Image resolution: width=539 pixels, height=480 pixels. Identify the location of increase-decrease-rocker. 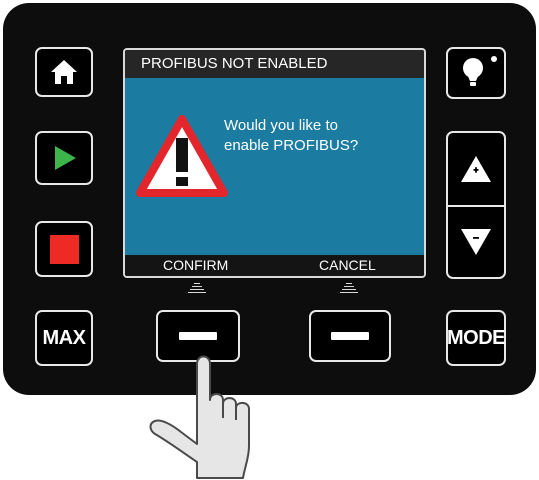
(476, 205).